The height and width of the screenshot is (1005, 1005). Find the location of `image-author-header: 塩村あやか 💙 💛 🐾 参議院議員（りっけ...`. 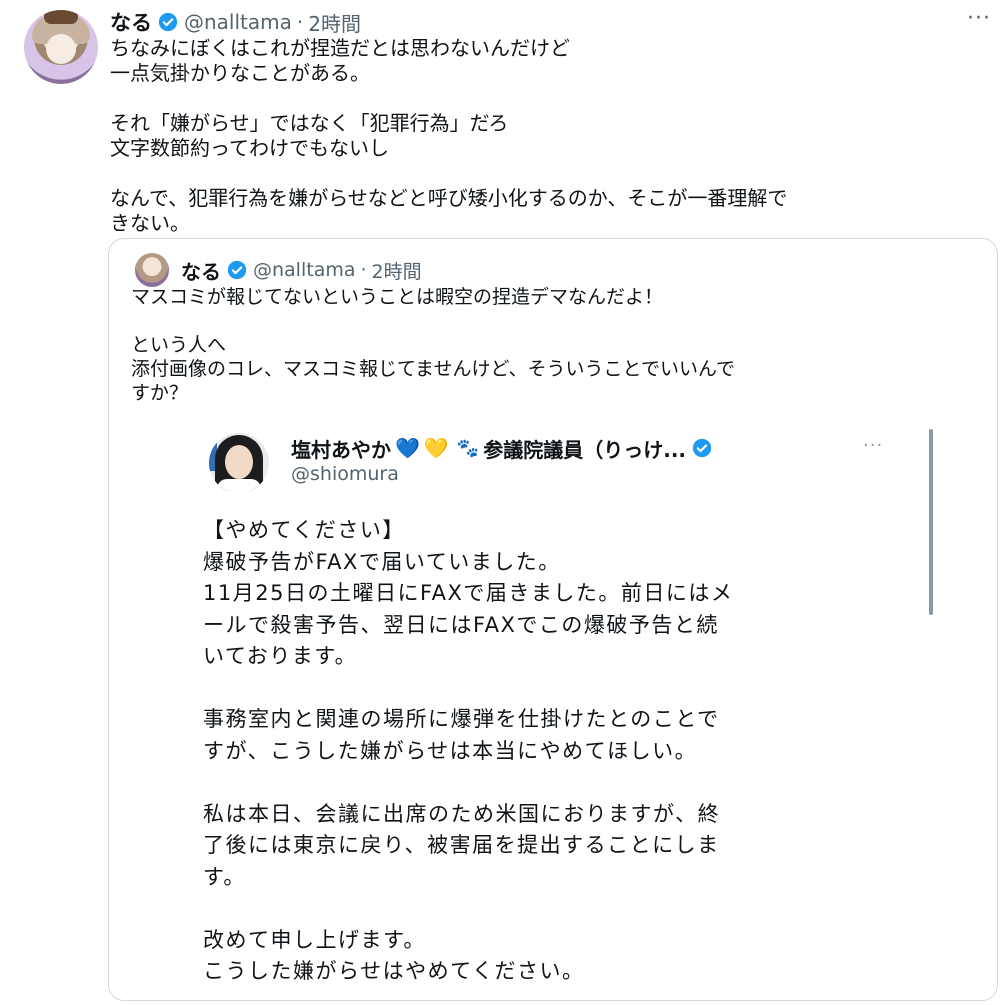

image-author-header: 塩村あやか 💙 💛 🐾 参議院議員（りっけ... is located at coordinates (504, 448).